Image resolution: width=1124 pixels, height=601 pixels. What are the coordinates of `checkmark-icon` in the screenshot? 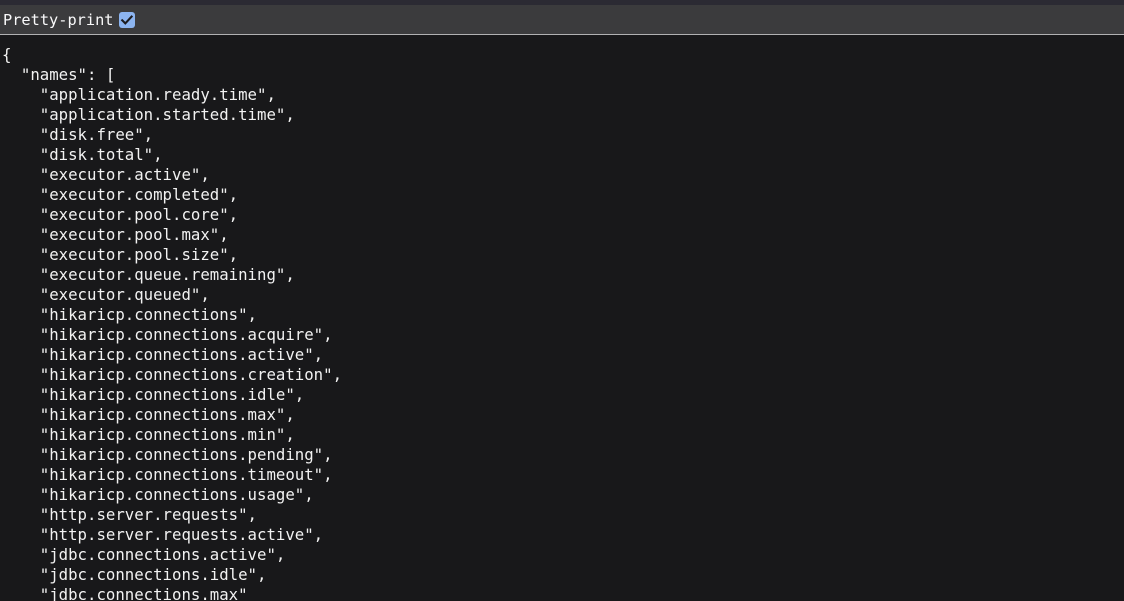 It's located at (126, 19).